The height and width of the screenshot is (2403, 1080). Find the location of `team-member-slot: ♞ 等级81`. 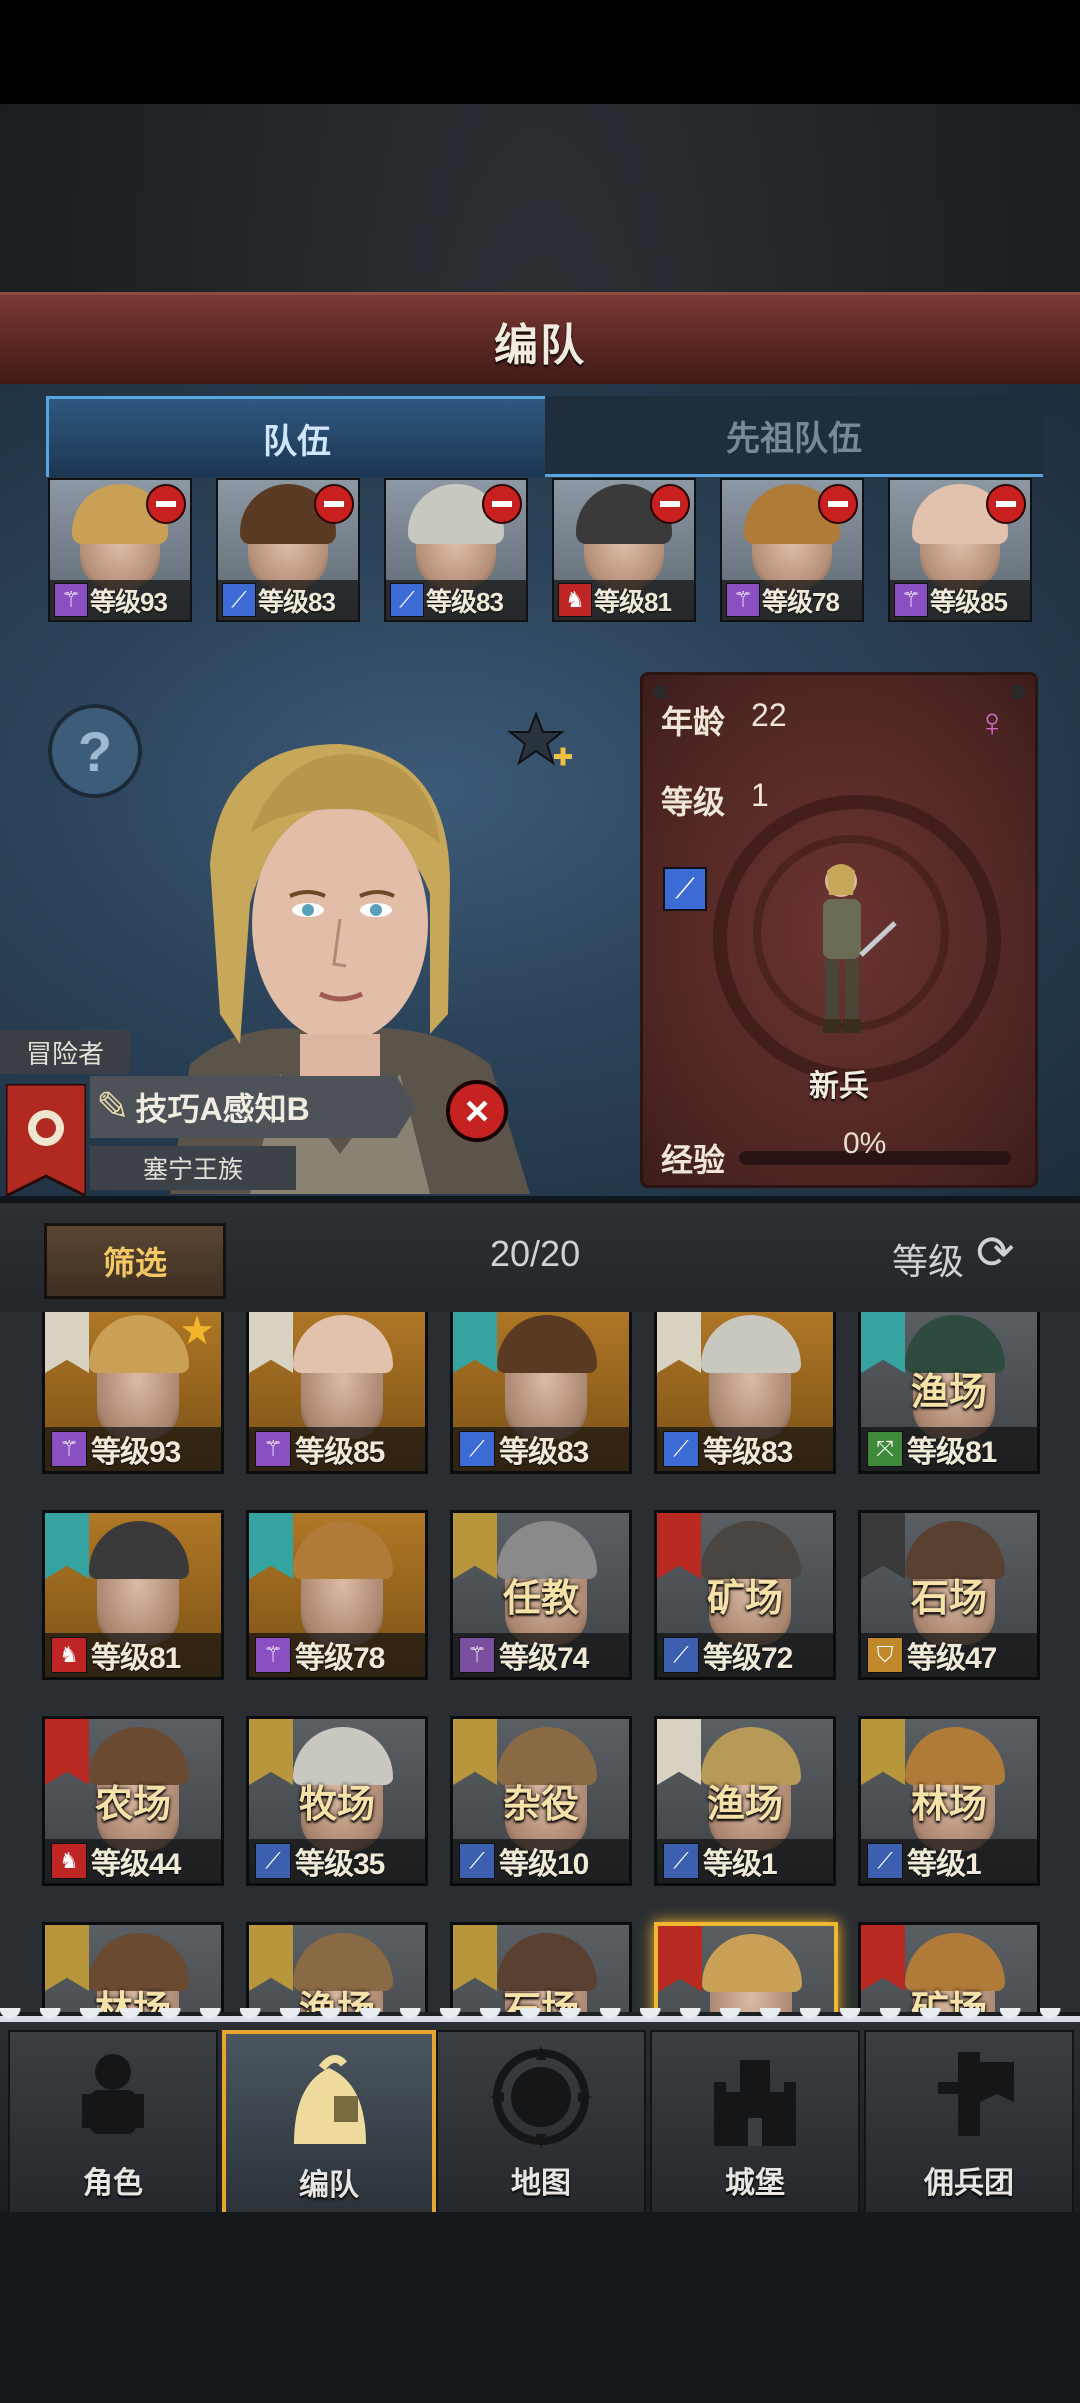

team-member-slot: ♞ 等级81 is located at coordinates (624, 550).